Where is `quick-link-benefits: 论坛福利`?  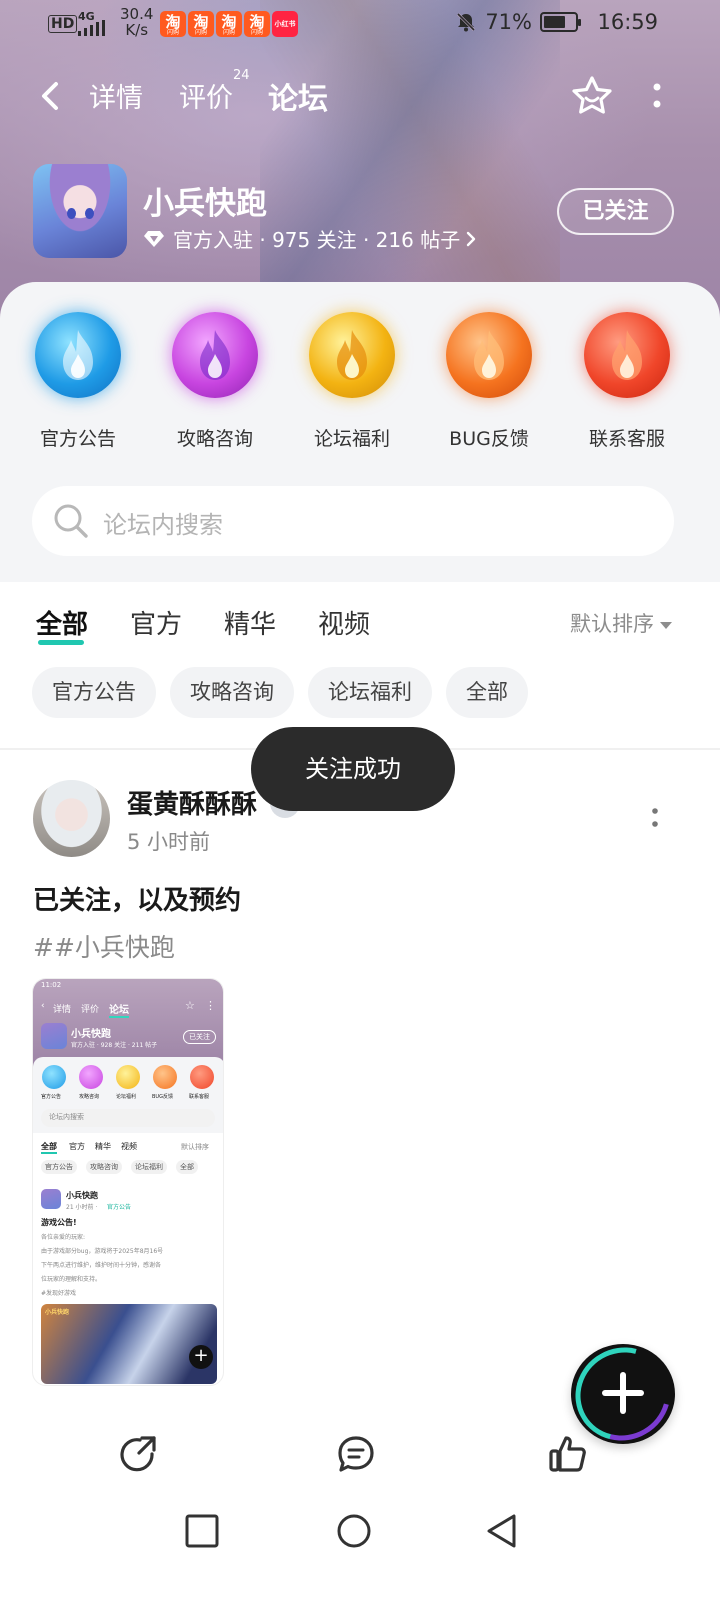
quick-link-benefits: 论坛福利 is located at coordinates (352, 381).